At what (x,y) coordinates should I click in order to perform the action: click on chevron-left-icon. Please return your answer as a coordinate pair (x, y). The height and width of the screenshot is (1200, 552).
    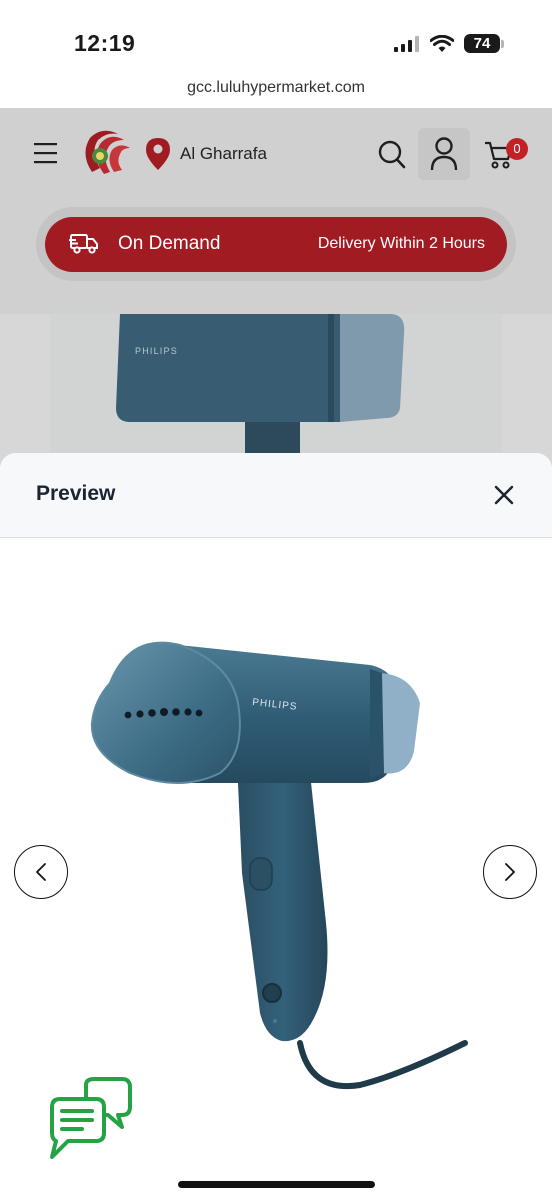
    Looking at the image, I should click on (41, 872).